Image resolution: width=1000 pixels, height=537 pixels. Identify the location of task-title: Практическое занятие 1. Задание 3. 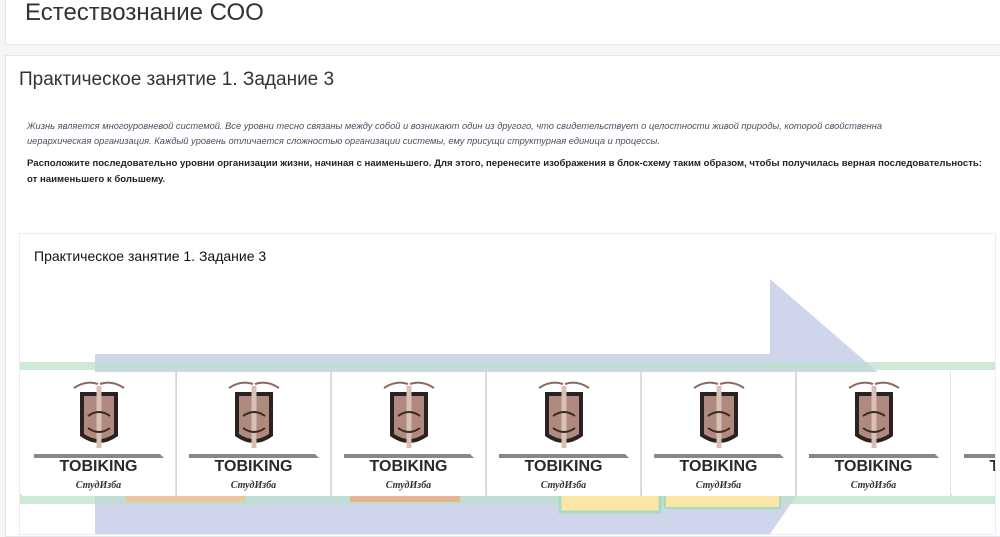
(177, 79).